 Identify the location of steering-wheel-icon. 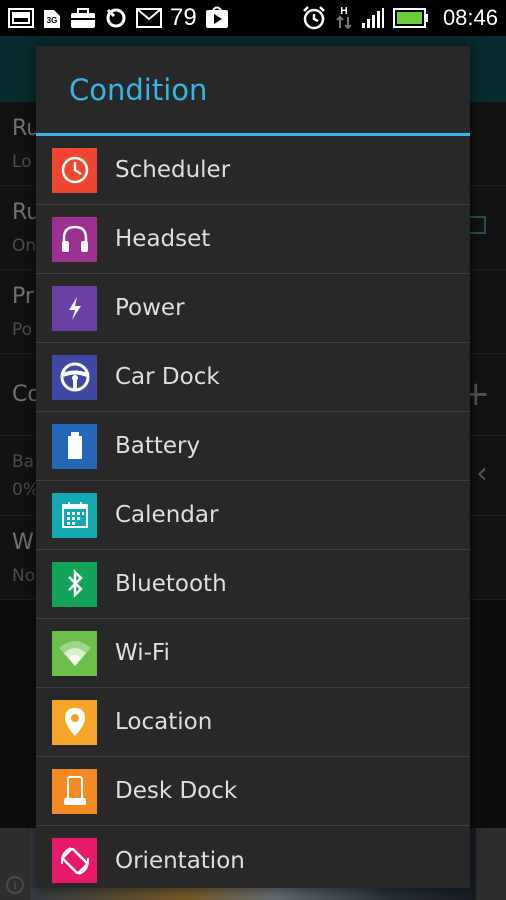
(74, 377).